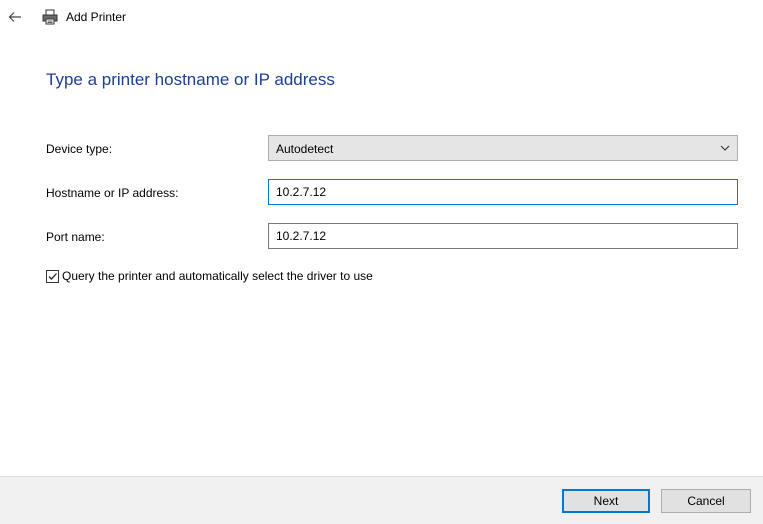  I want to click on back-button, so click(15, 17).